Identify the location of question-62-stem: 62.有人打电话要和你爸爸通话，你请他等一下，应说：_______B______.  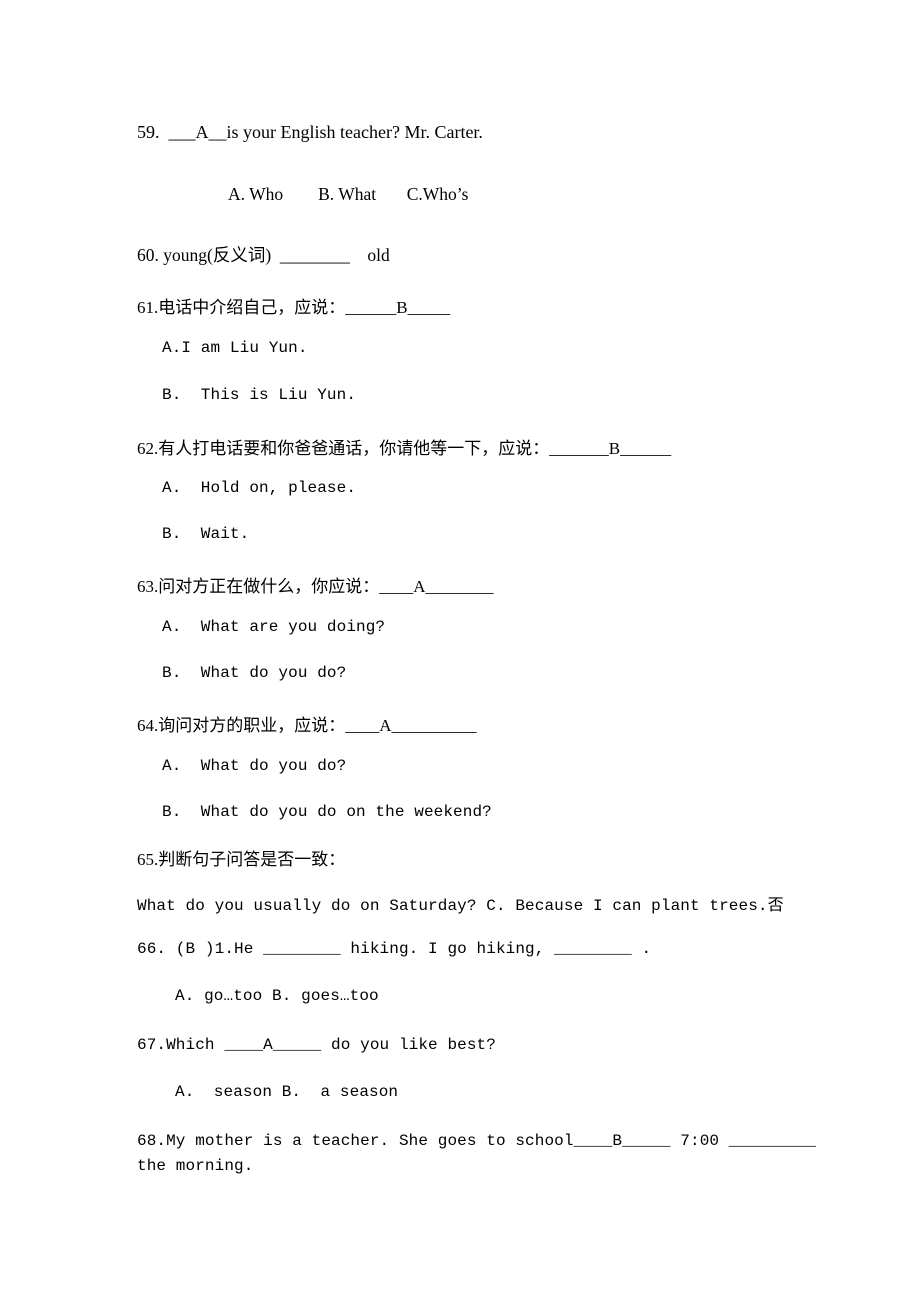
(404, 448).